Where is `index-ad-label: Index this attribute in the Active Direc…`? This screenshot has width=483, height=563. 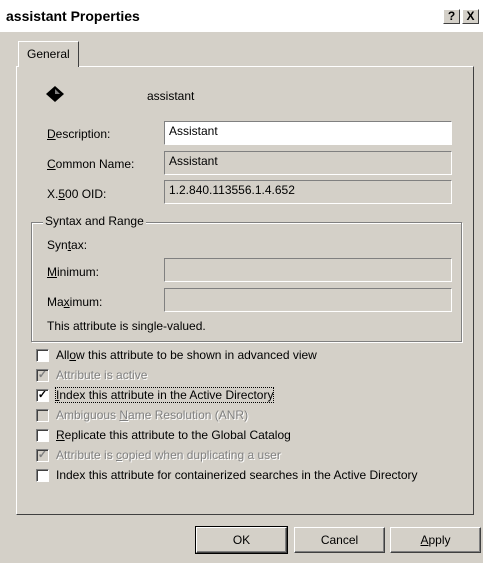 index-ad-label: Index this attribute in the Active Direc… is located at coordinates (164, 395).